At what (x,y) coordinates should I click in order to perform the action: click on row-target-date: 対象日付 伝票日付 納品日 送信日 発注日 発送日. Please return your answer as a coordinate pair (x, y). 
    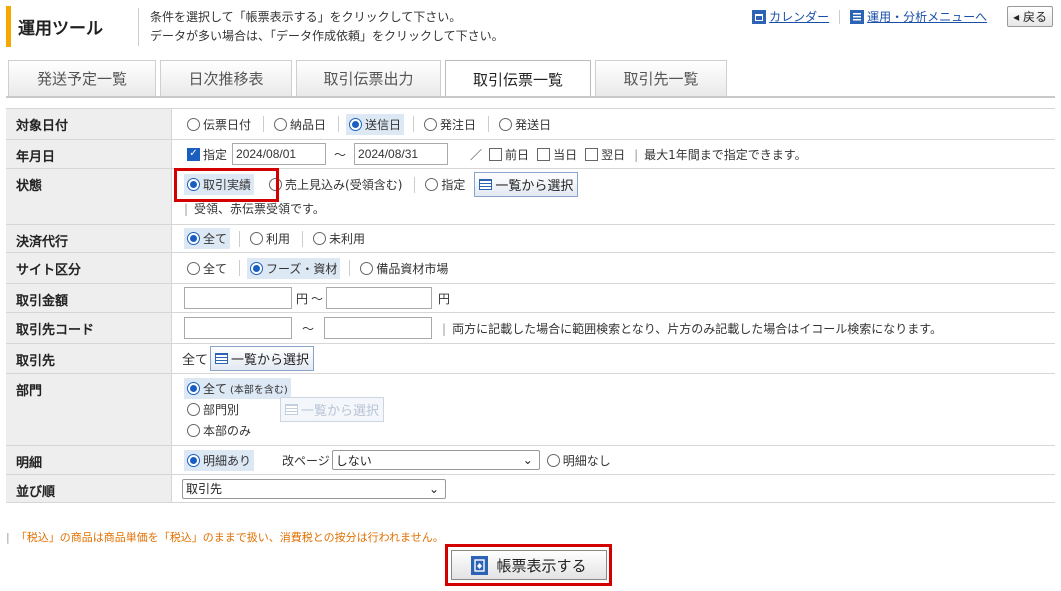
    Looking at the image, I should click on (530, 124).